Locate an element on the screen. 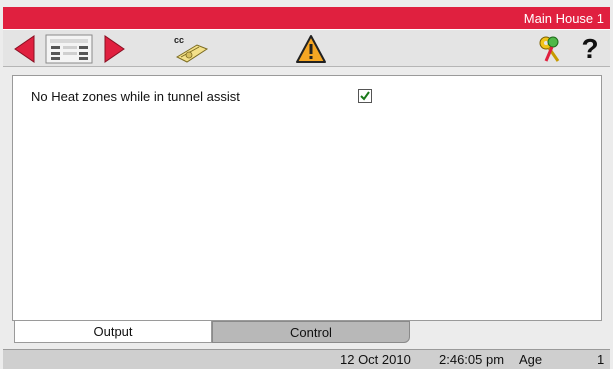 The height and width of the screenshot is (369, 613). back-button is located at coordinates (25, 48).